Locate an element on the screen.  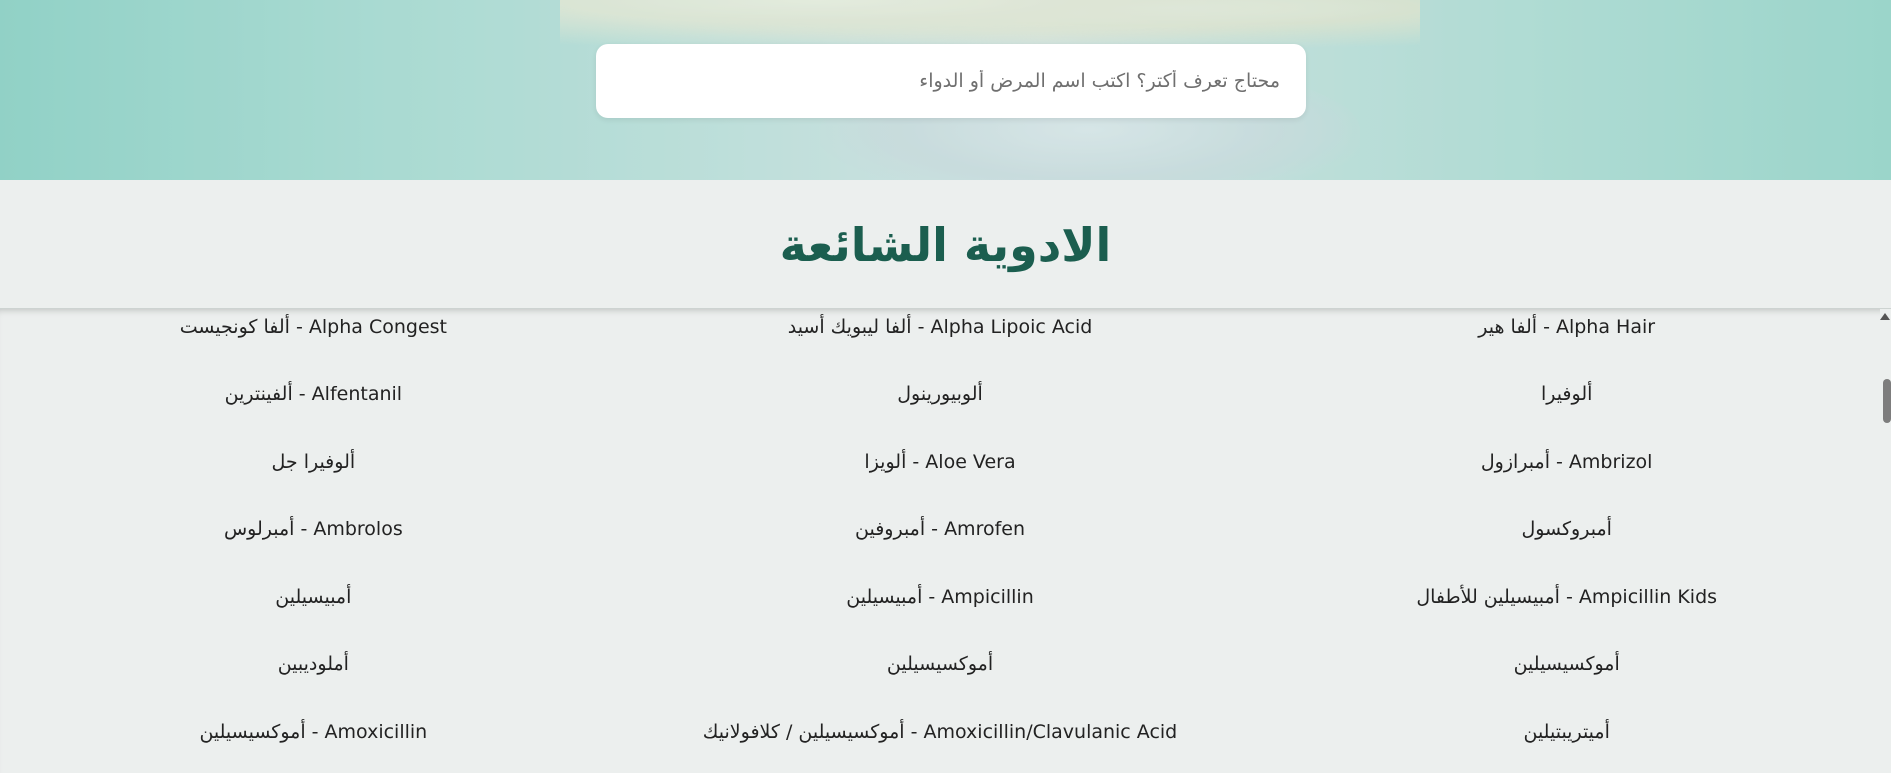
search-box is located at coordinates (951, 81).